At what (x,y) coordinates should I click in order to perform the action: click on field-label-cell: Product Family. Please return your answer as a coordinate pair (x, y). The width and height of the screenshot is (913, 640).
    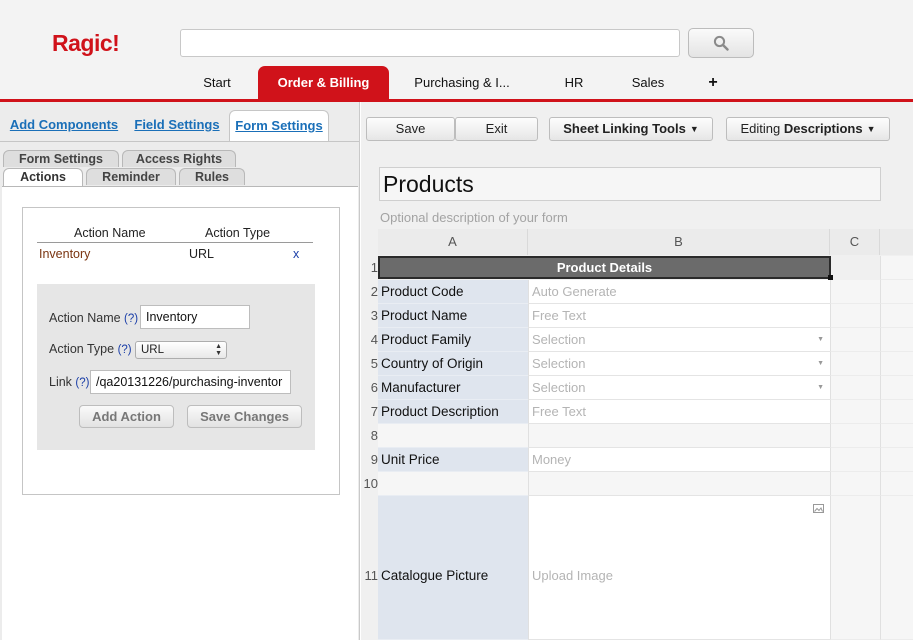
    Looking at the image, I should click on (453, 340).